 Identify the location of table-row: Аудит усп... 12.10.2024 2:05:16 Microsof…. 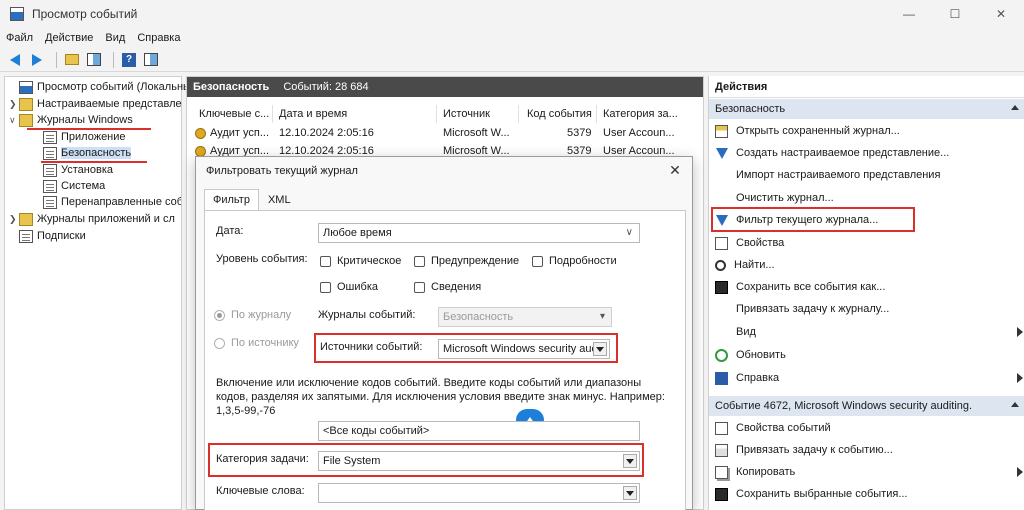
(446, 133).